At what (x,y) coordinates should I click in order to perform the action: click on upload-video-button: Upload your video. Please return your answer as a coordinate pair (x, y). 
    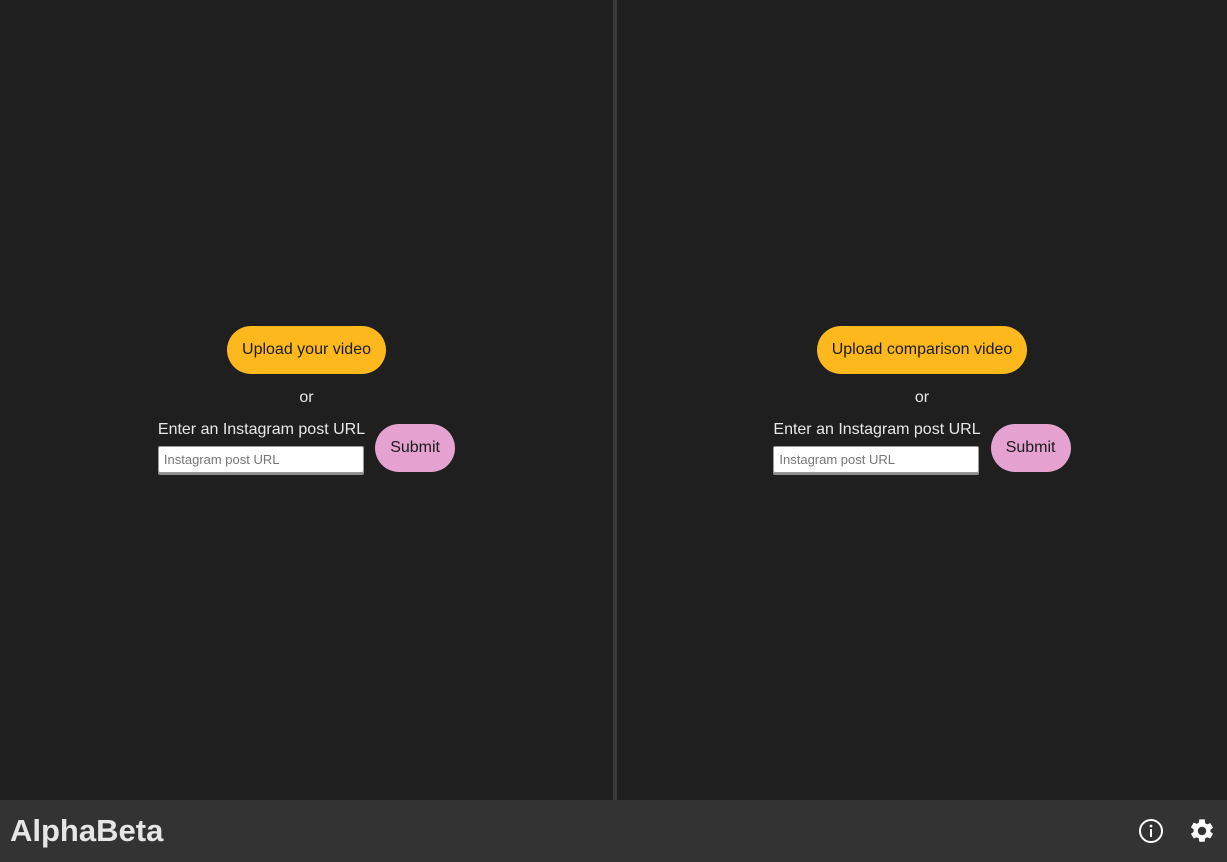
    Looking at the image, I should click on (306, 350).